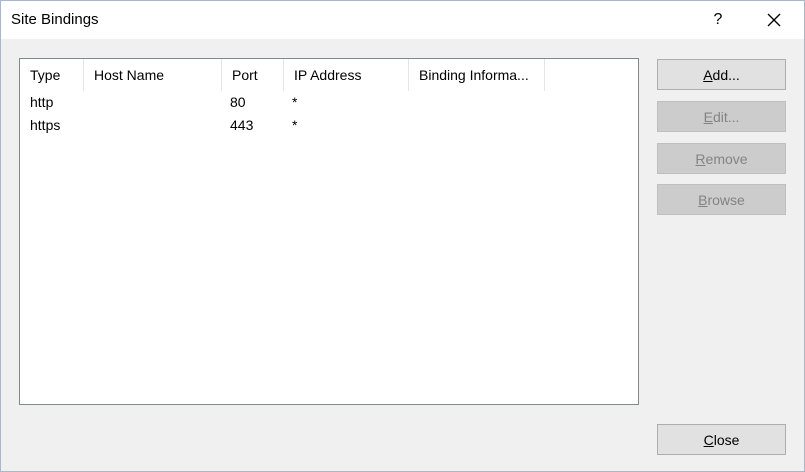 The image size is (805, 472). I want to click on cell-port: 80, so click(238, 102).